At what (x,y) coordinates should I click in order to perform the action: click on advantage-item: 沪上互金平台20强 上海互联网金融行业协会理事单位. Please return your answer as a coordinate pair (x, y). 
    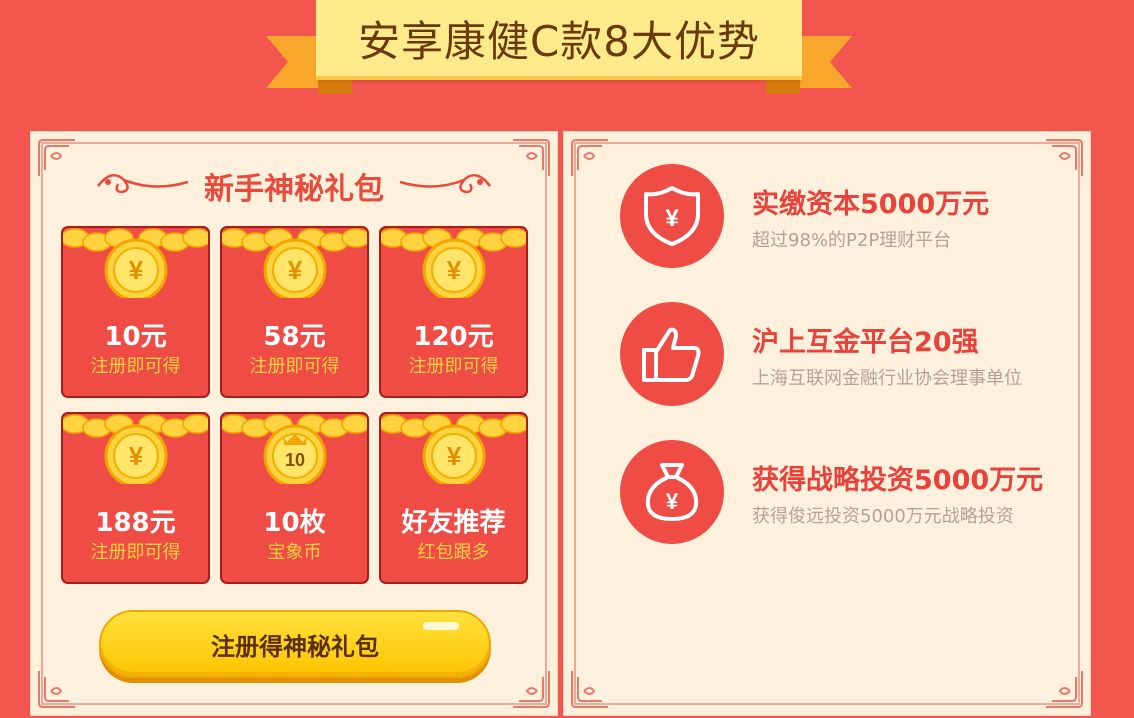
    Looking at the image, I should click on (840, 354).